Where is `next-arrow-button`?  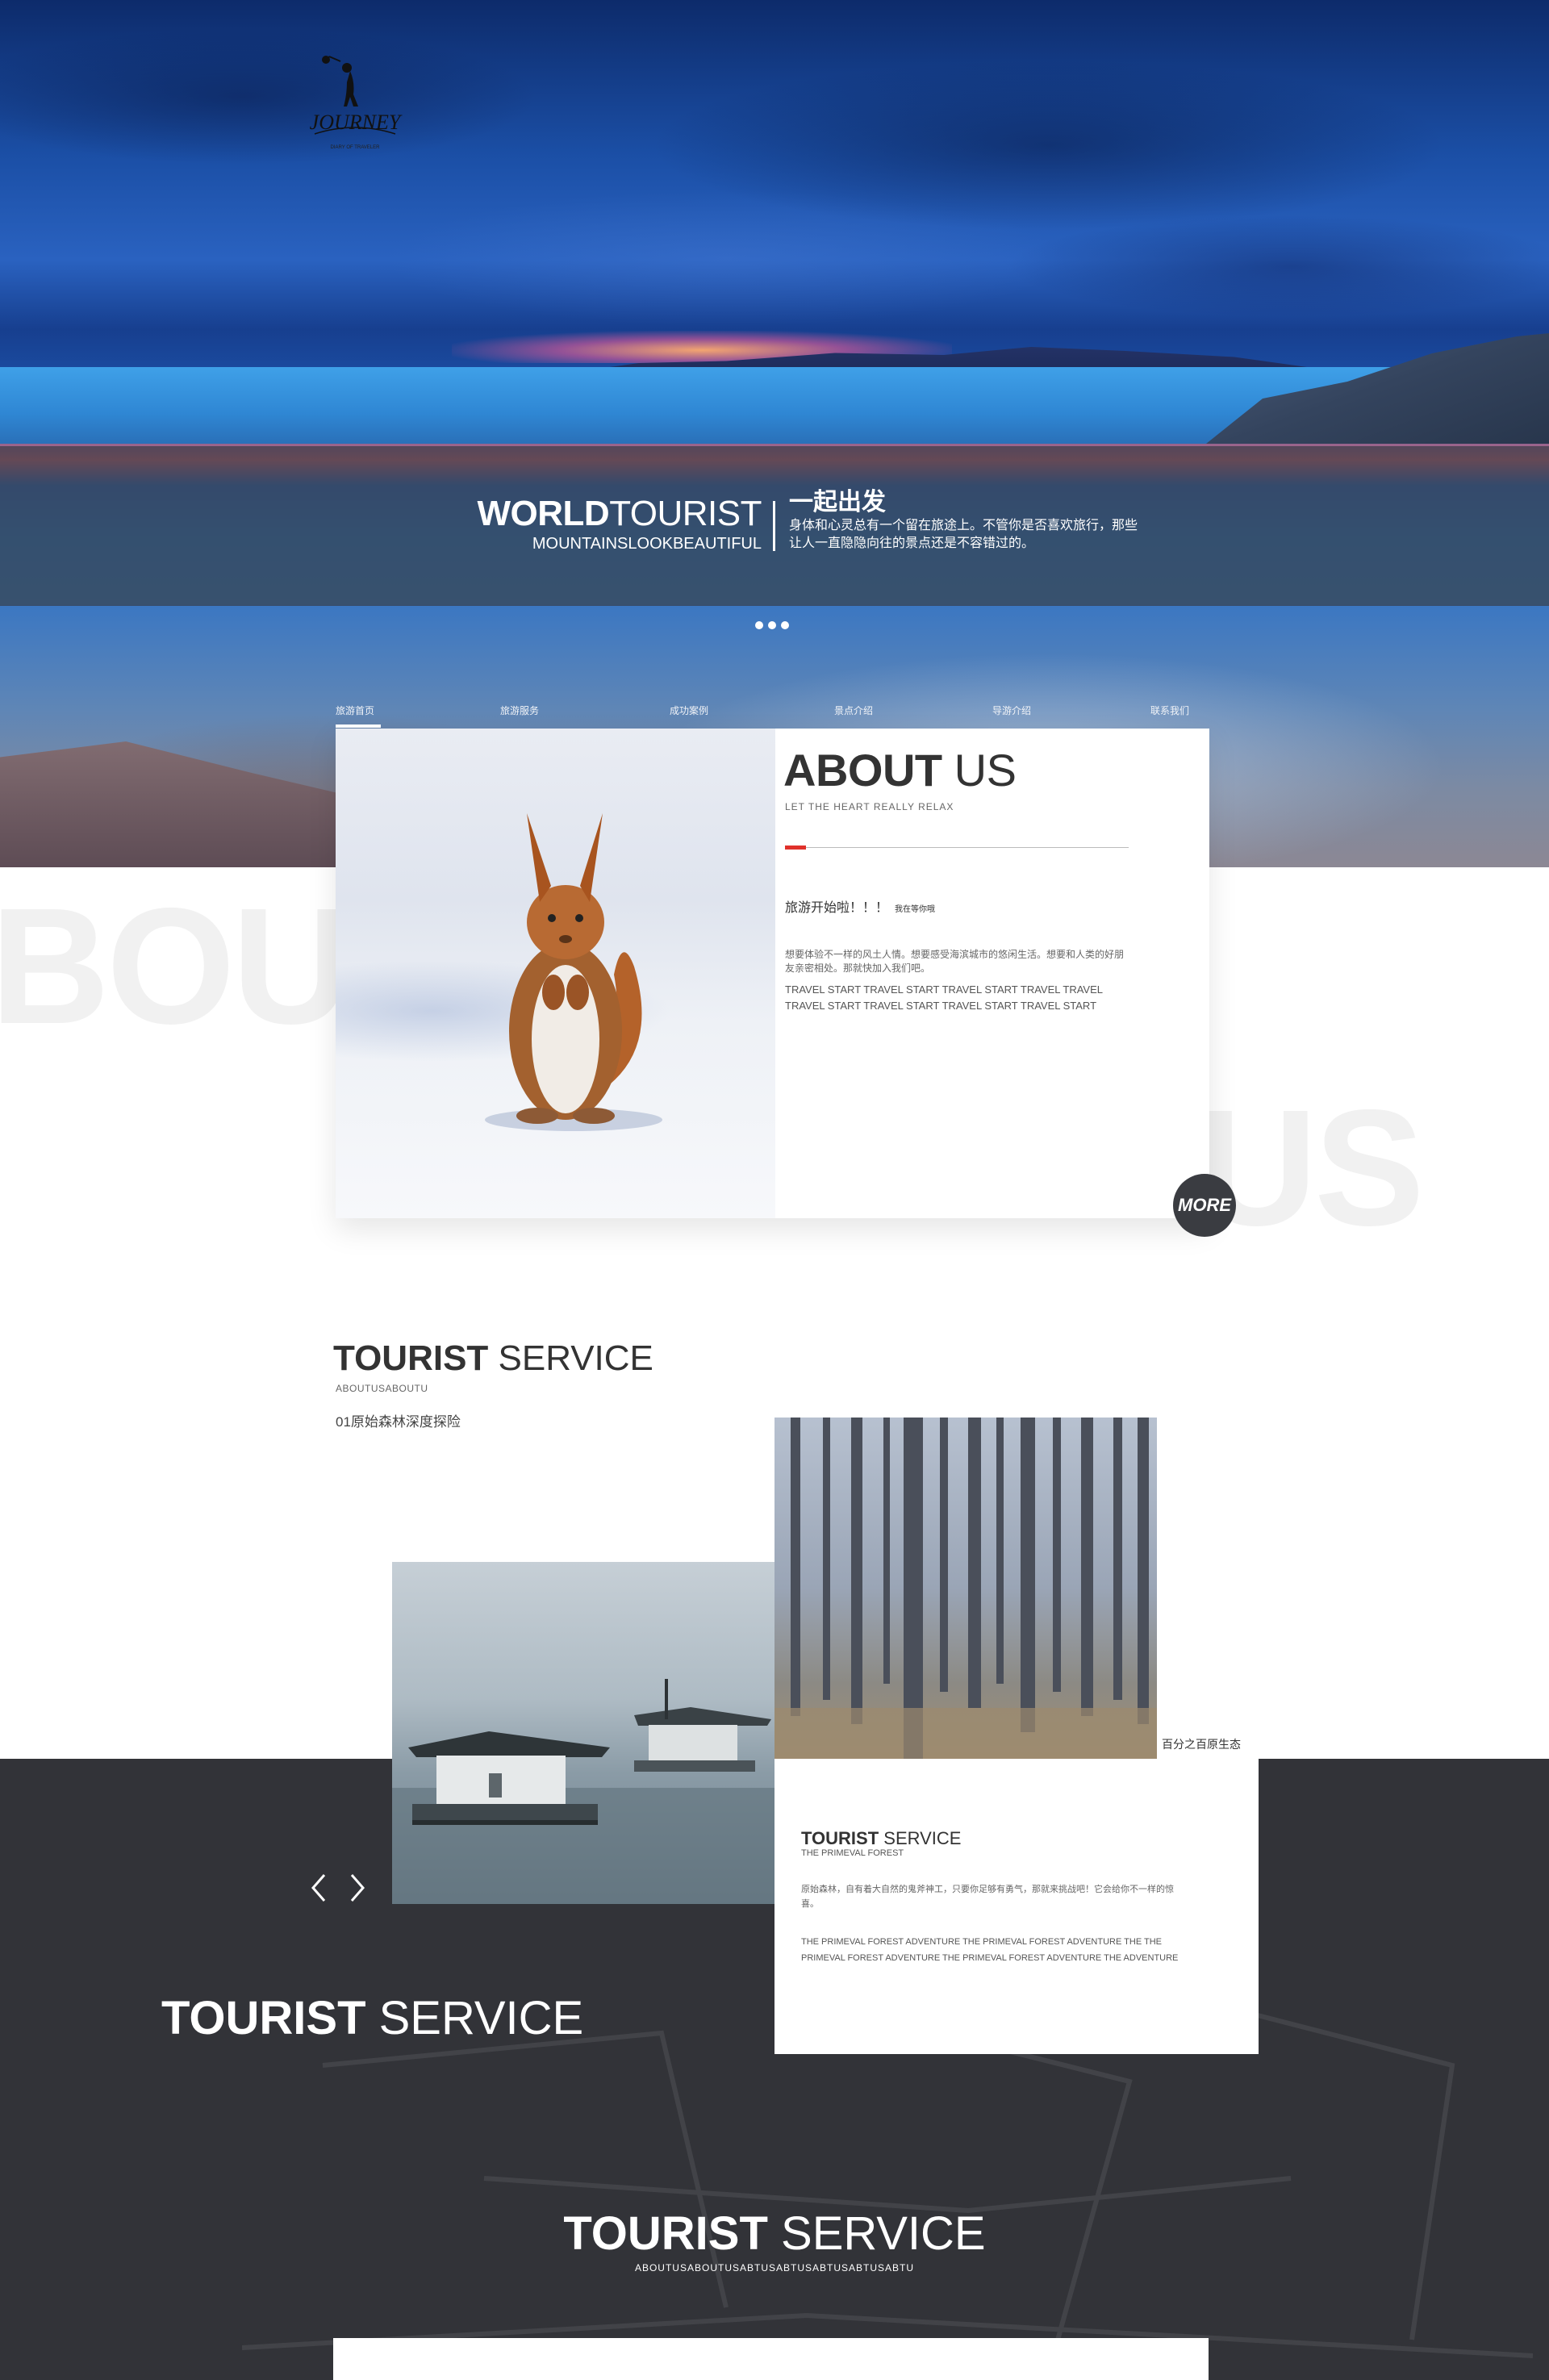
next-arrow-button is located at coordinates (357, 1888).